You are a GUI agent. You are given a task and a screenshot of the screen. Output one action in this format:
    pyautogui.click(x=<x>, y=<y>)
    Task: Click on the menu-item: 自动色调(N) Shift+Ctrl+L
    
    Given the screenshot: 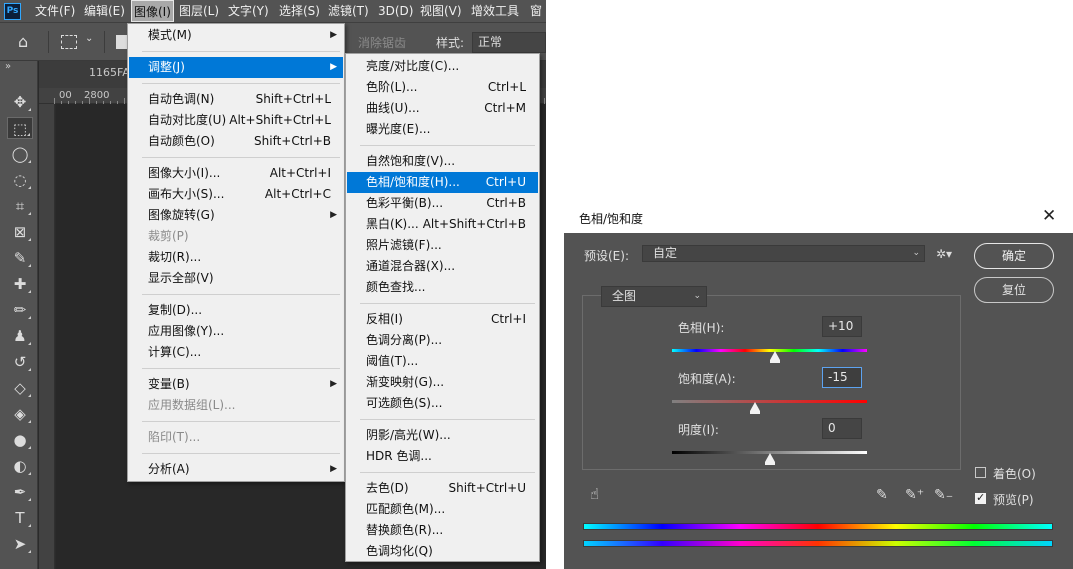 What is the action you would take?
    pyautogui.click(x=236, y=99)
    